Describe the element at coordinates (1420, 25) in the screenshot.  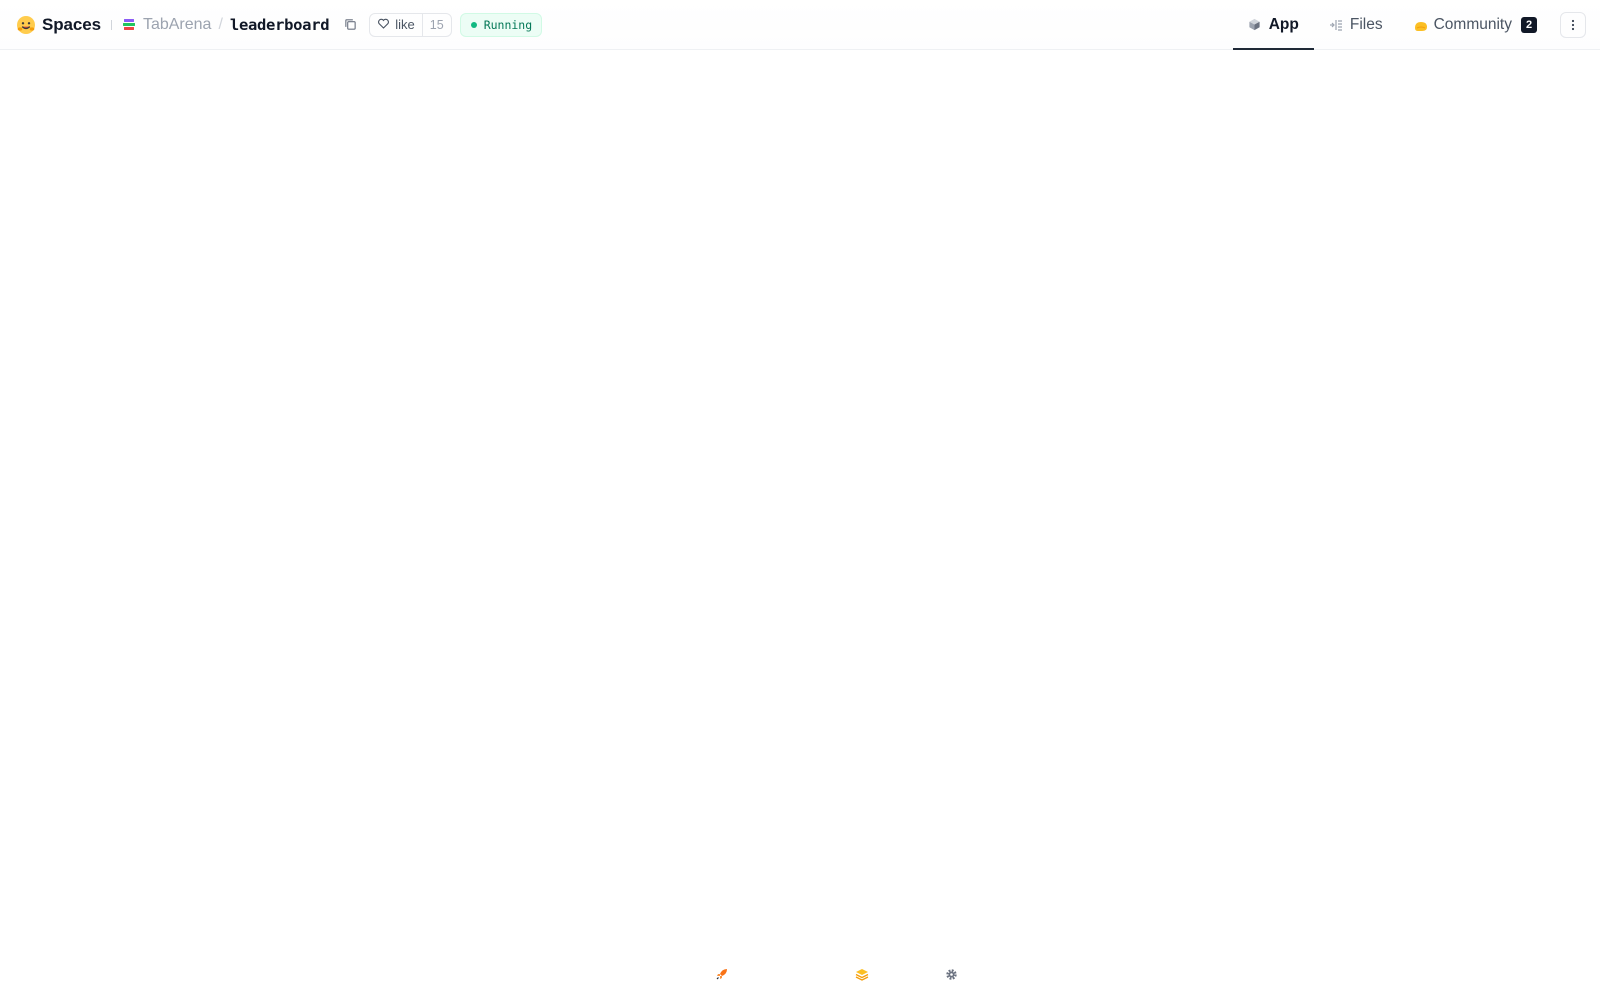
I see `community-icon` at that location.